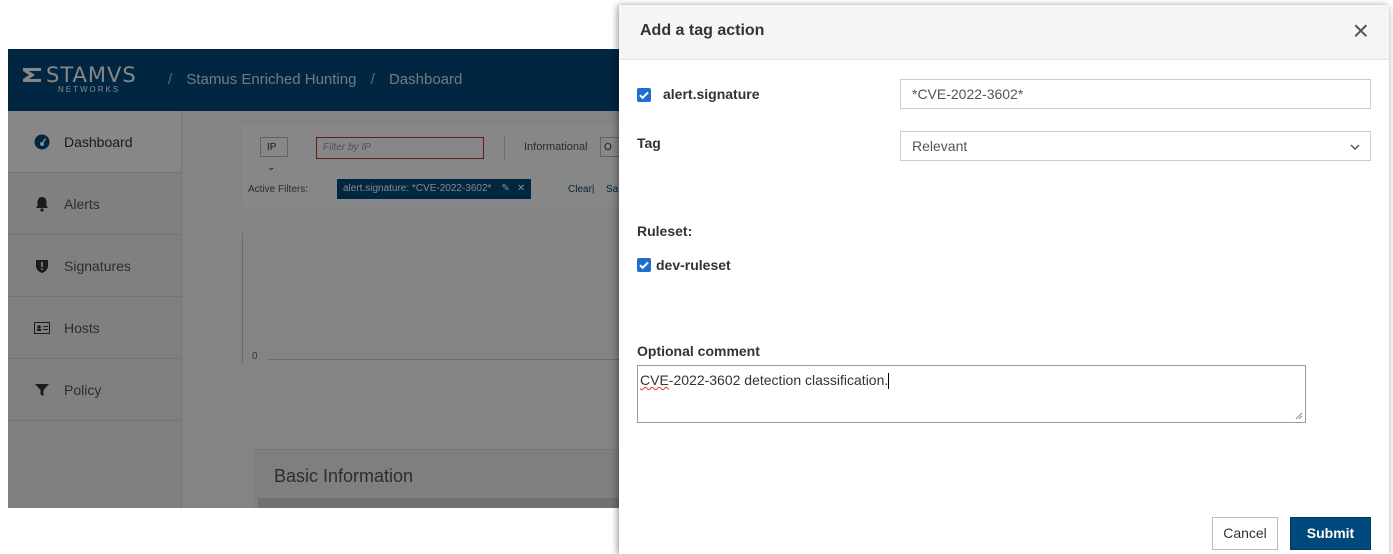  I want to click on chevron-down-icon, so click(1355, 147).